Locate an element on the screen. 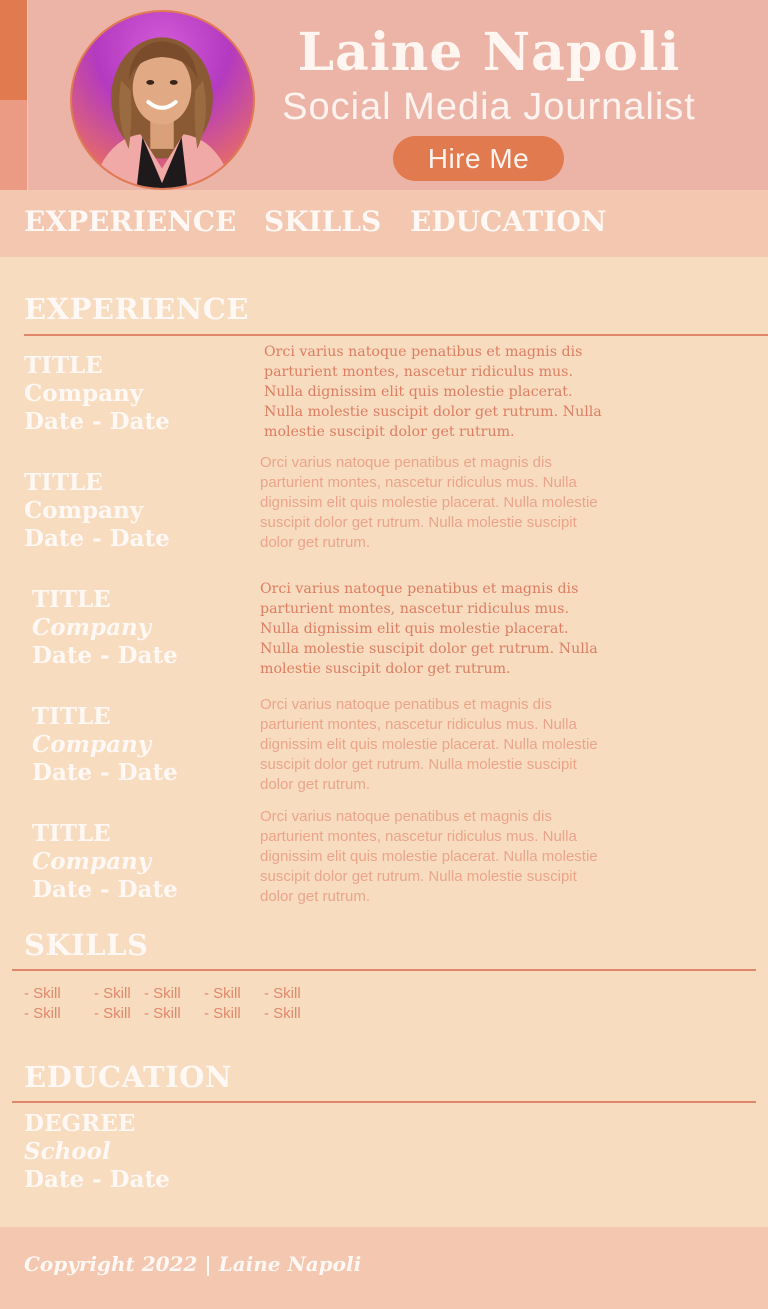 The height and width of the screenshot is (1309, 768). job-1-company: Company is located at coordinates (84, 393).